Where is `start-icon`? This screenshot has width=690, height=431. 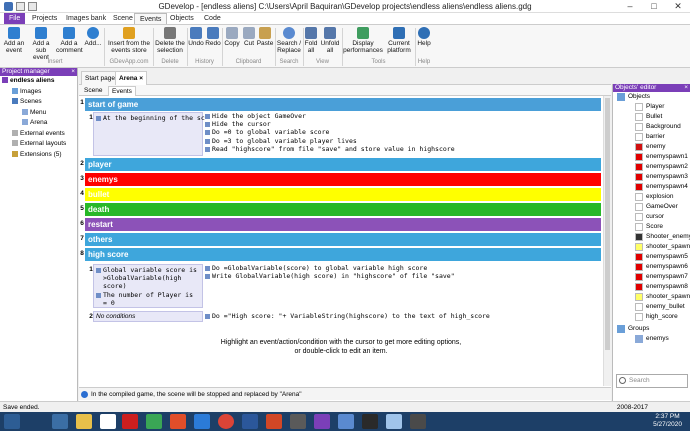 start-icon is located at coordinates (12, 421).